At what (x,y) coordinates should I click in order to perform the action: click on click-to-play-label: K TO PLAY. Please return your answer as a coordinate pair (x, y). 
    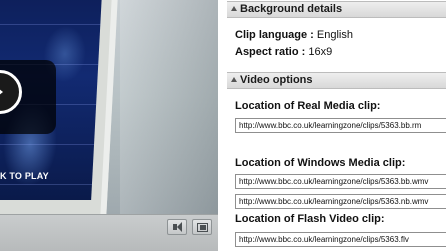
    Looking at the image, I should click on (24, 176).